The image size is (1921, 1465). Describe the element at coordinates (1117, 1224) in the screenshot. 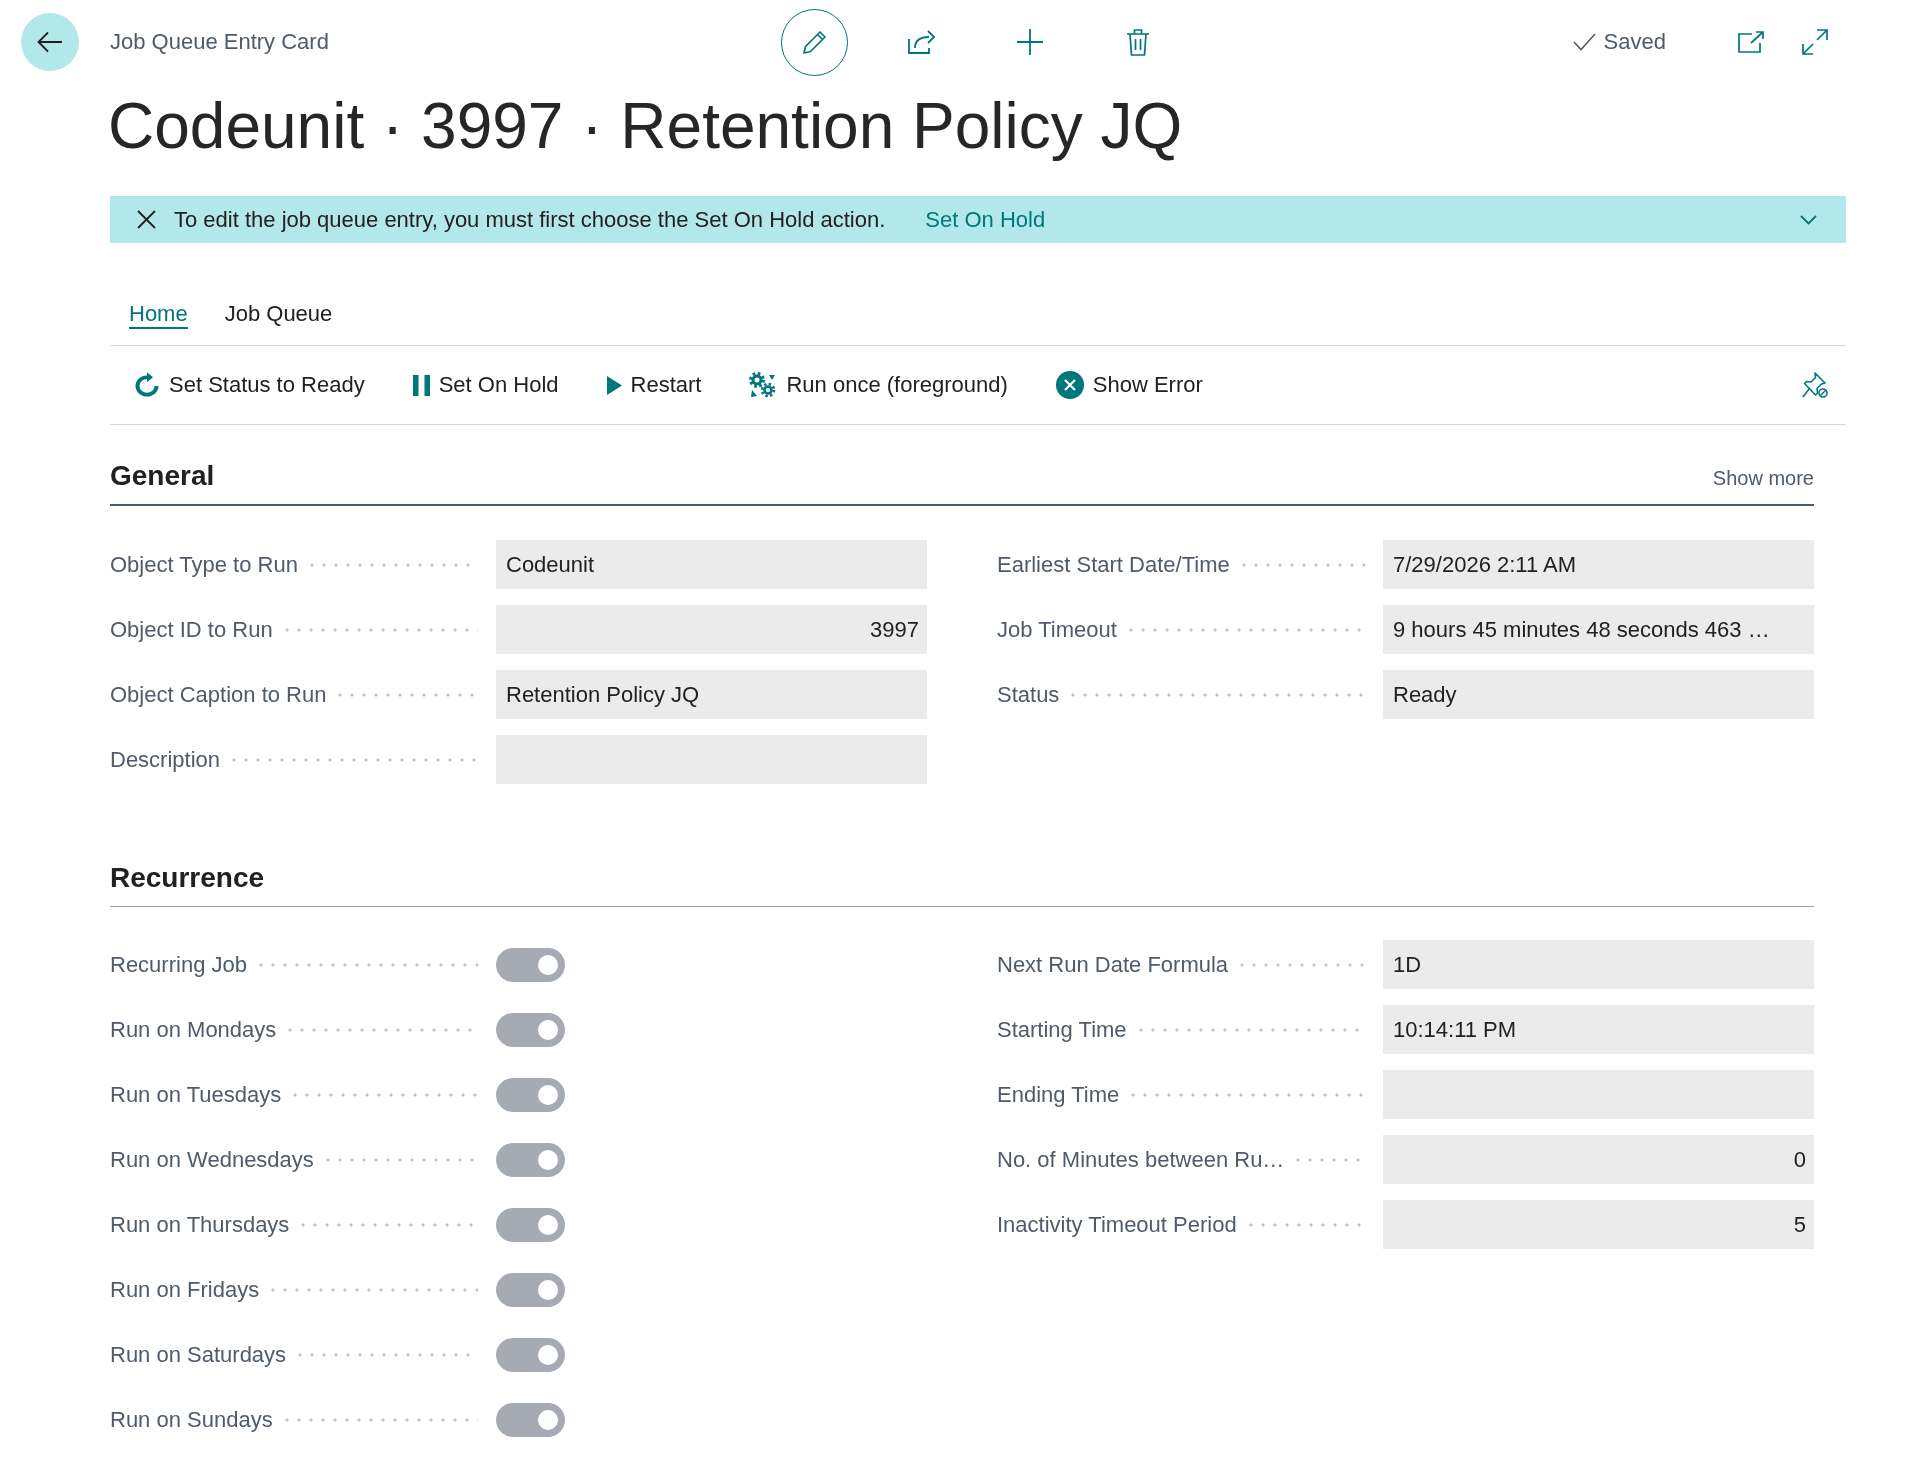

I see `field-label: Inactivity Timeout Period` at that location.